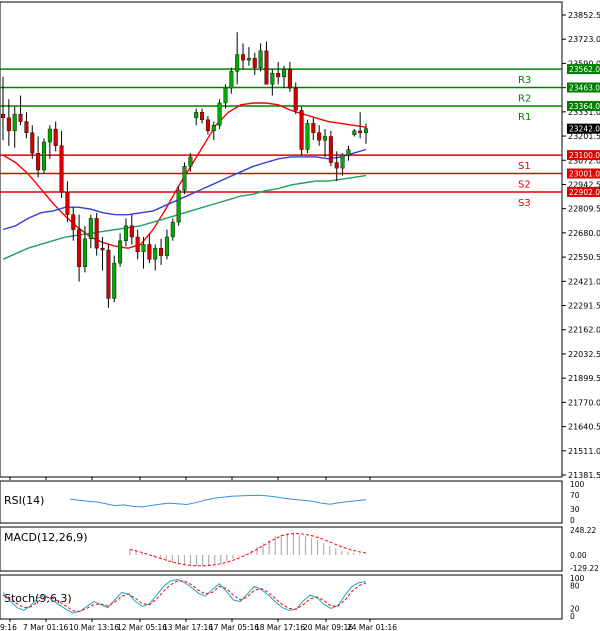 The image size is (600, 631). What do you see at coordinates (524, 203) in the screenshot?
I see `level-label-s3: S3` at bounding box center [524, 203].